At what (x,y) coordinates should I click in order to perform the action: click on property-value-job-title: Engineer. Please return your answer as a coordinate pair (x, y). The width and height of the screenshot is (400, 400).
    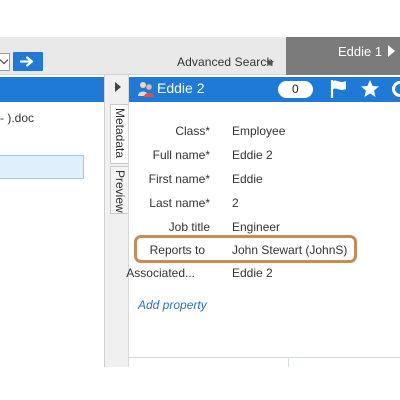
    Looking at the image, I should click on (256, 227).